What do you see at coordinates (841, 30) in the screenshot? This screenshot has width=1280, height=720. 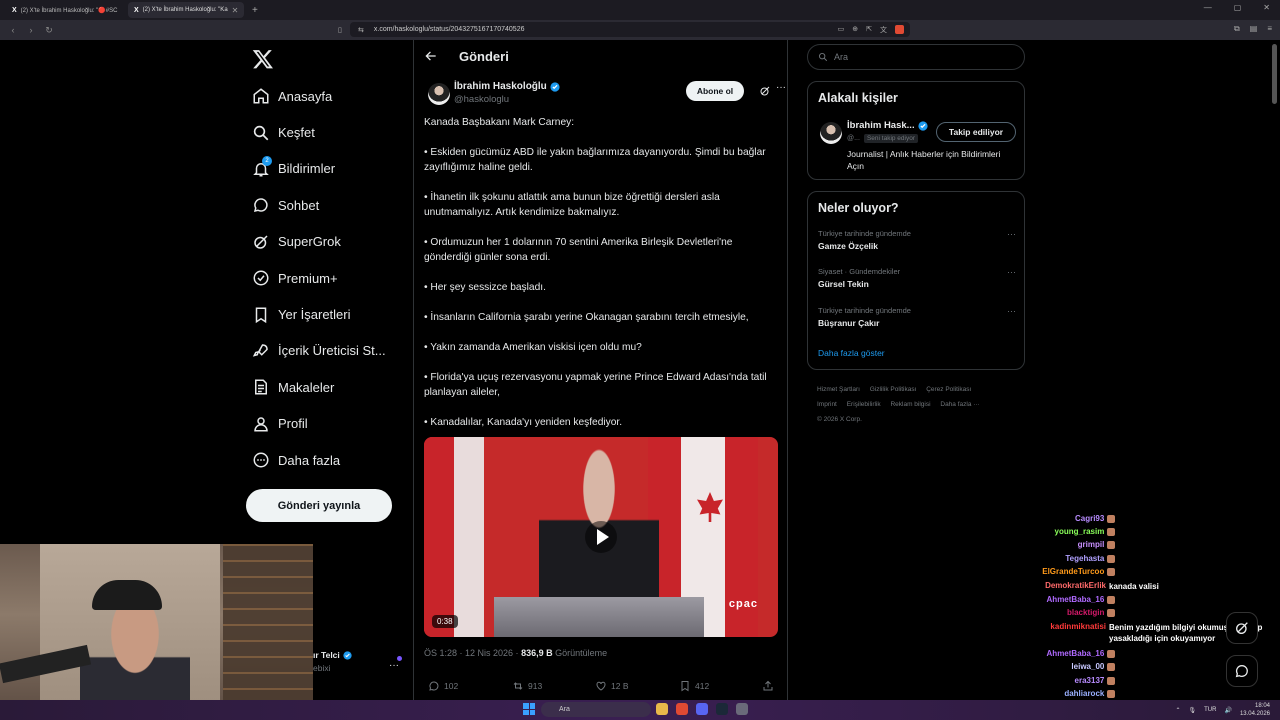 I see `reader-icon: ▭` at bounding box center [841, 30].